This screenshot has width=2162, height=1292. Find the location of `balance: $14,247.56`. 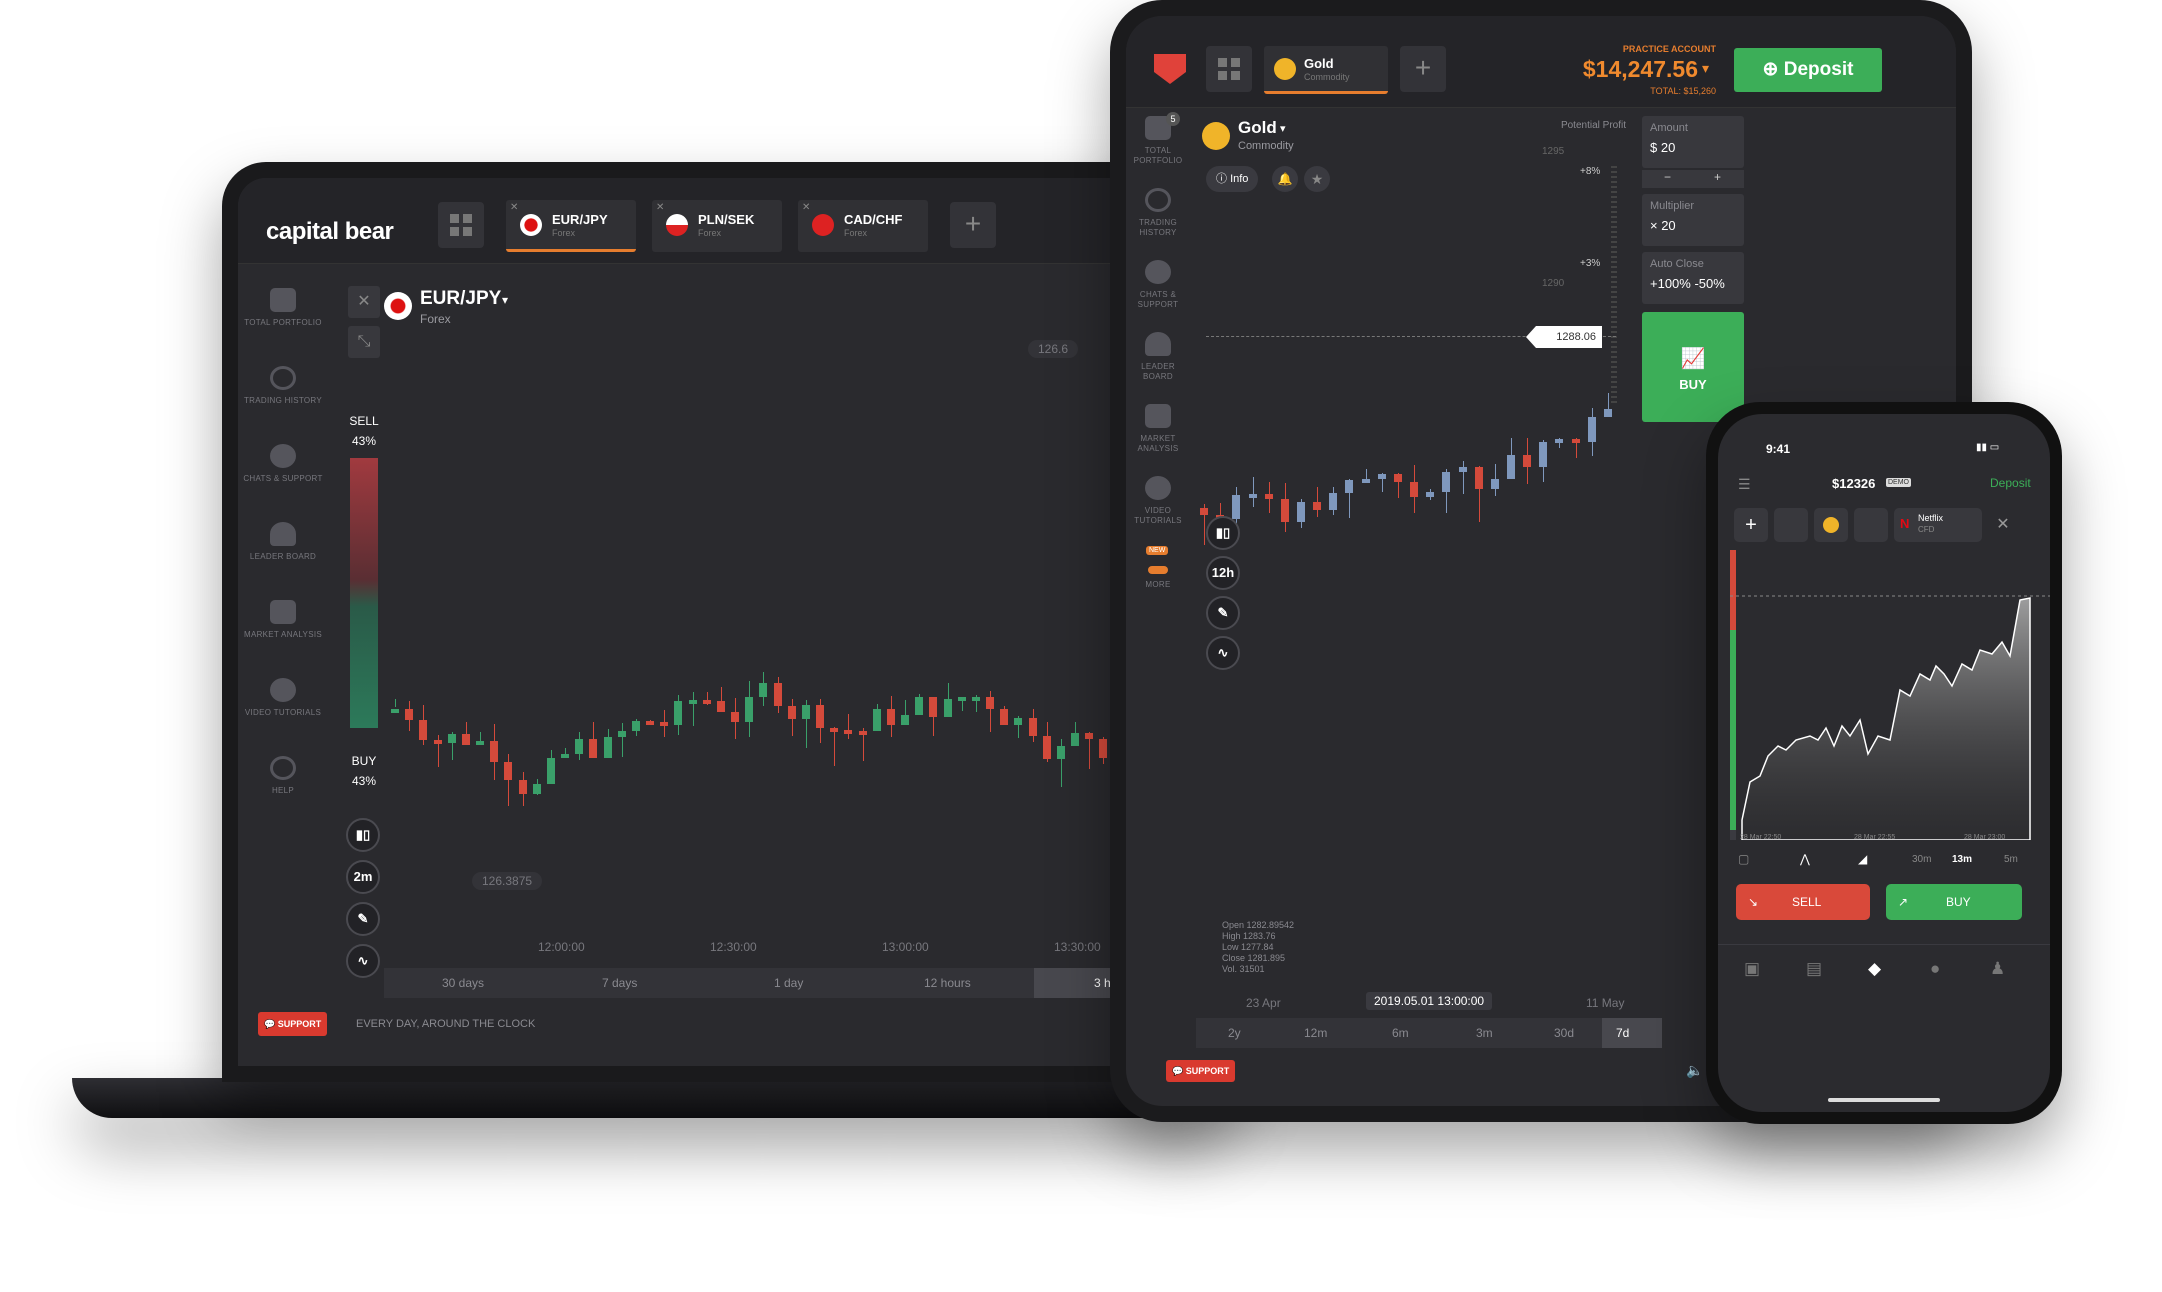

balance: $14,247.56 is located at coordinates (1612, 69).